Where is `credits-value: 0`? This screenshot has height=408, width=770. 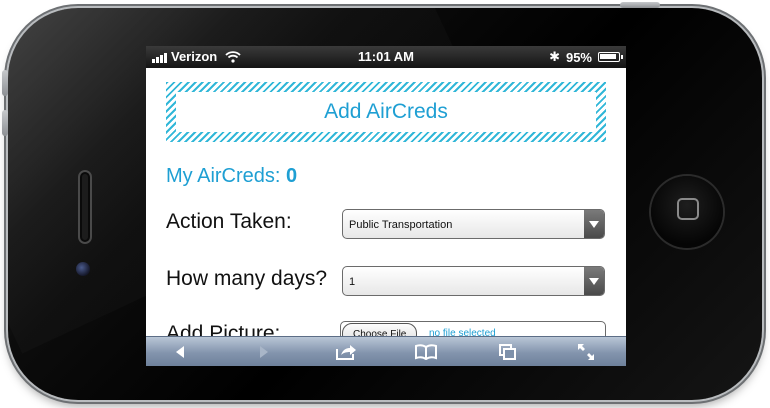
credits-value: 0 is located at coordinates (292, 176).